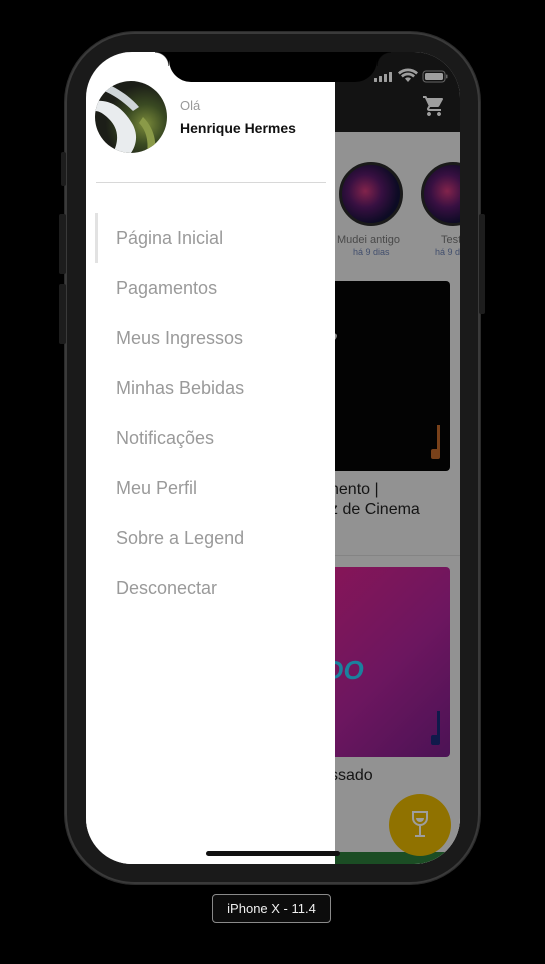  What do you see at coordinates (96, 238) in the screenshot?
I see `active-item-indicator` at bounding box center [96, 238].